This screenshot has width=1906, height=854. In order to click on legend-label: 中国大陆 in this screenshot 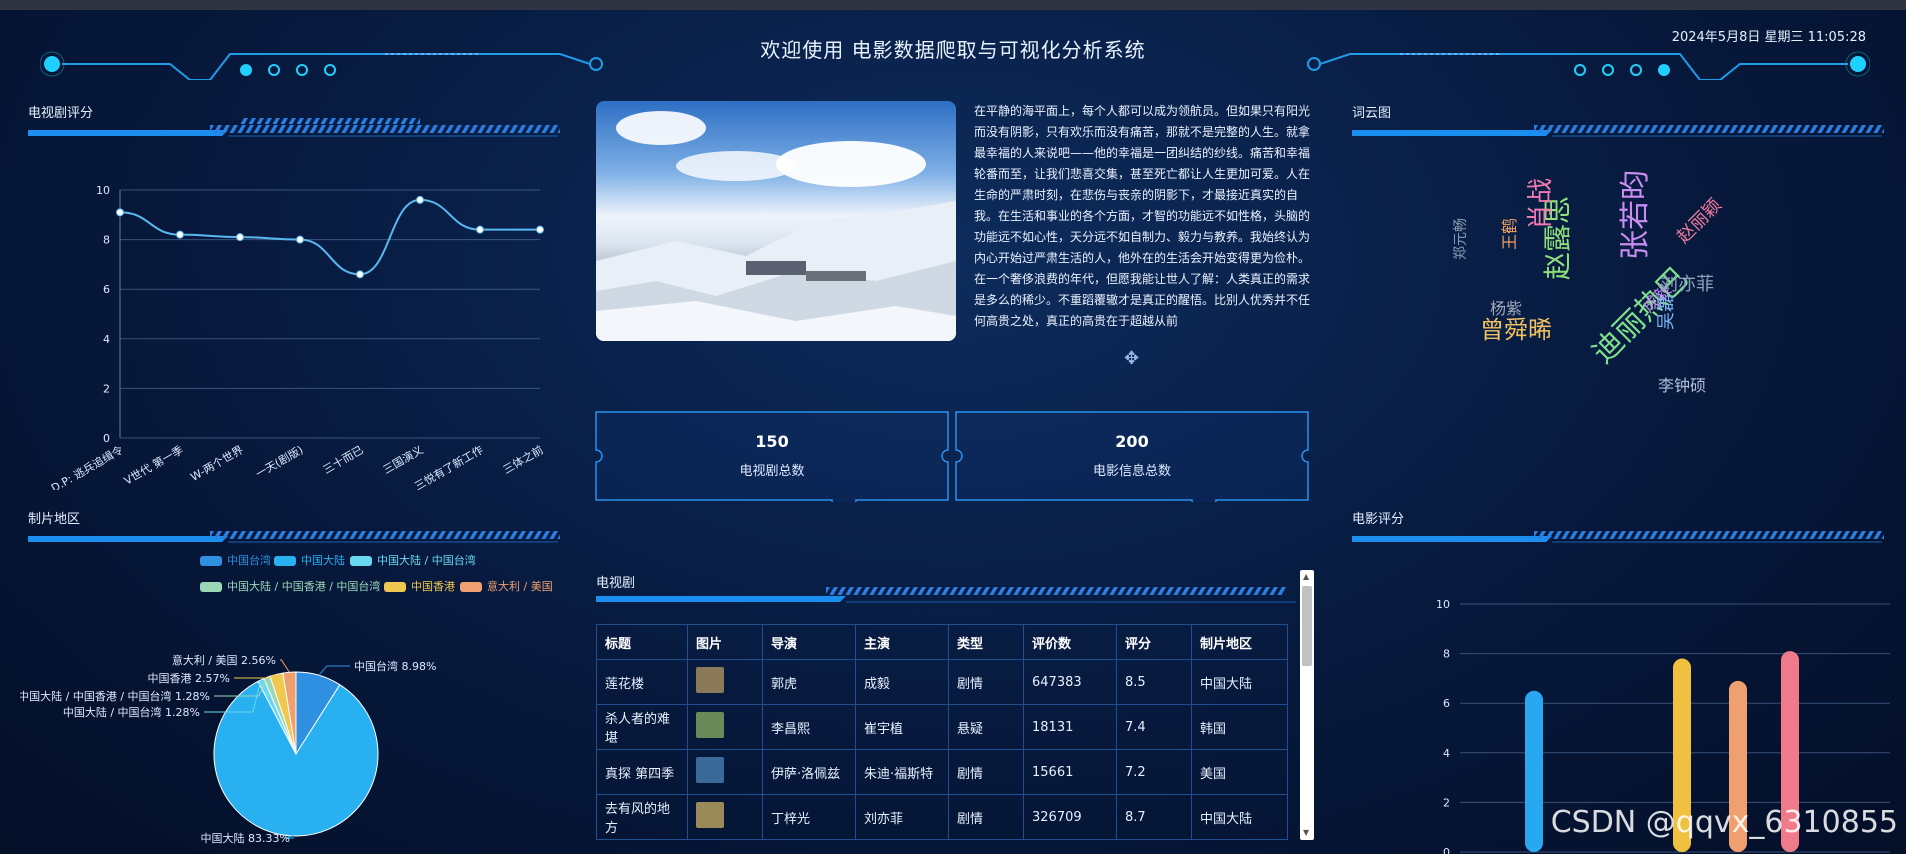, I will do `click(323, 560)`.